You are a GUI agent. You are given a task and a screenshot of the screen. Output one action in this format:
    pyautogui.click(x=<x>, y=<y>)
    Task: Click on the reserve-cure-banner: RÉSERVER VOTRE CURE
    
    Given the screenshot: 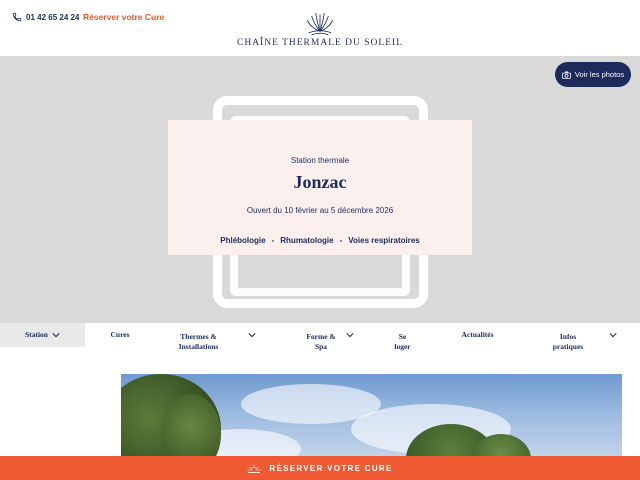 What is the action you would take?
    pyautogui.click(x=320, y=468)
    